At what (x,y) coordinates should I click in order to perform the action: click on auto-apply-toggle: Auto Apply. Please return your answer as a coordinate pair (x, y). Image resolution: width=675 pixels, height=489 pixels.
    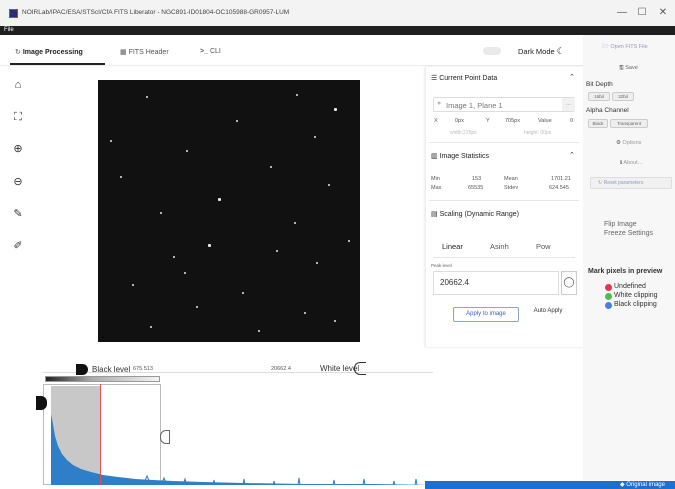
    Looking at the image, I should click on (548, 311).